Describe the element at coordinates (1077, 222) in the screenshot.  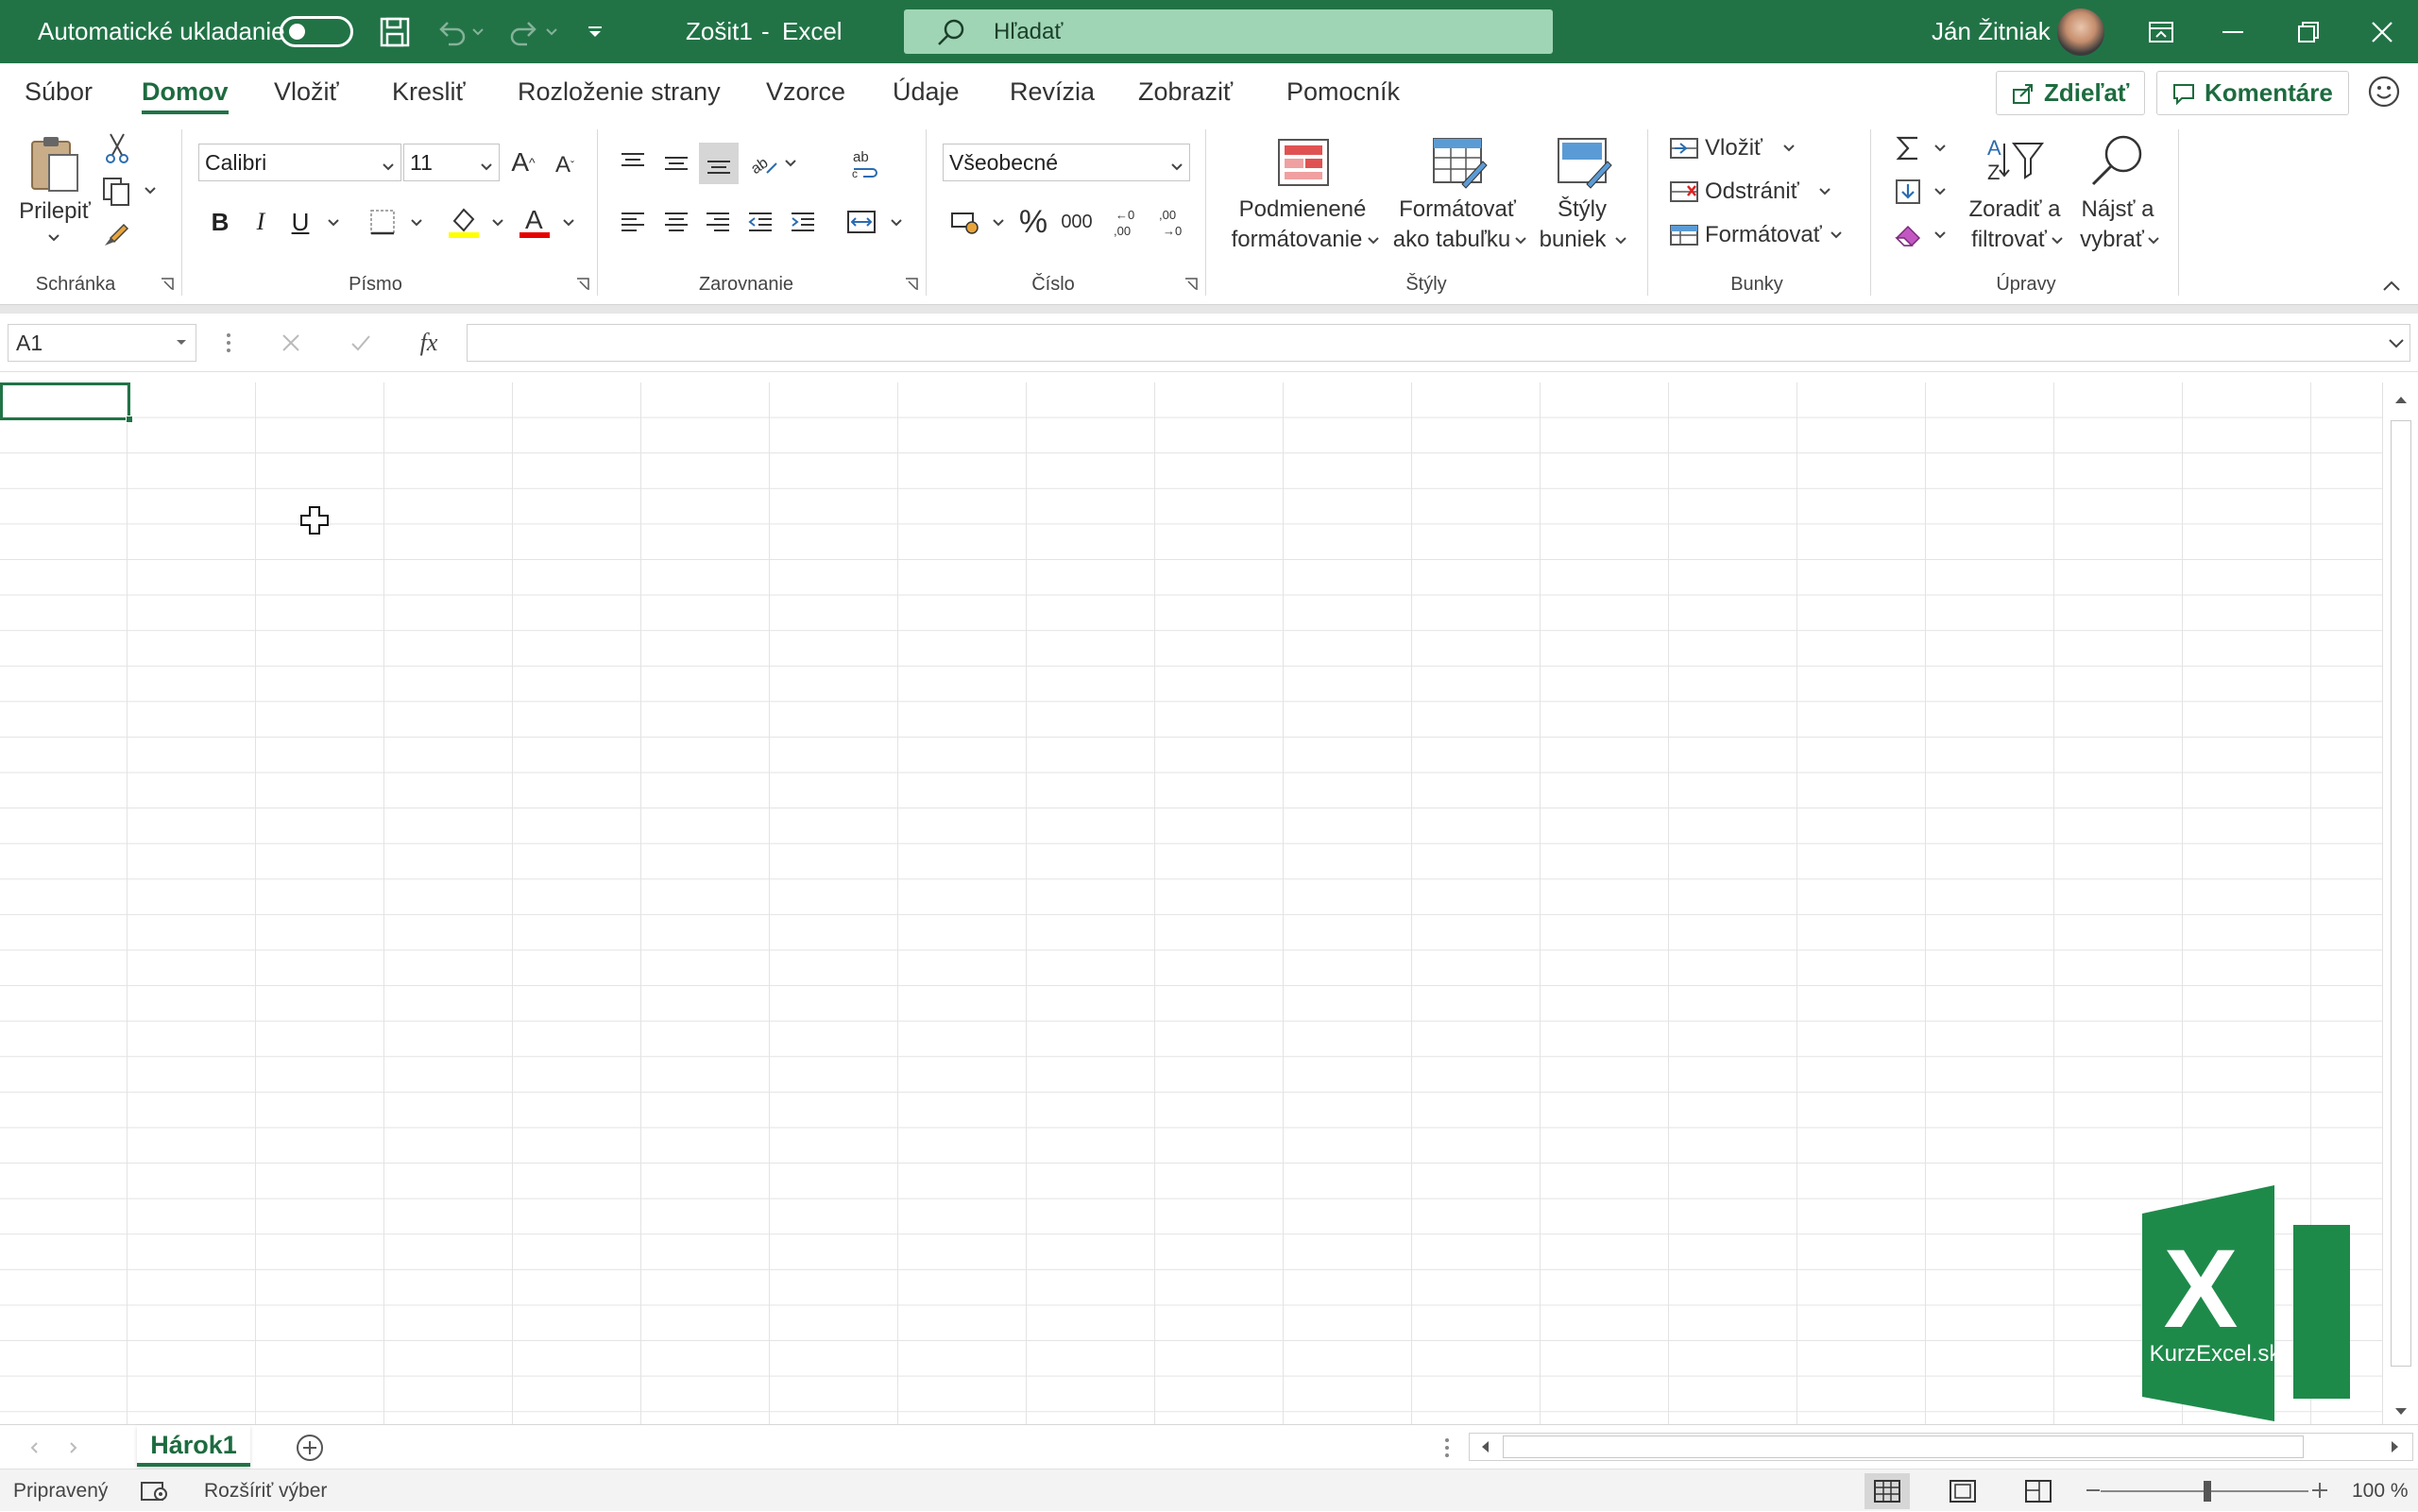
I see `comma-style-button: 000` at that location.